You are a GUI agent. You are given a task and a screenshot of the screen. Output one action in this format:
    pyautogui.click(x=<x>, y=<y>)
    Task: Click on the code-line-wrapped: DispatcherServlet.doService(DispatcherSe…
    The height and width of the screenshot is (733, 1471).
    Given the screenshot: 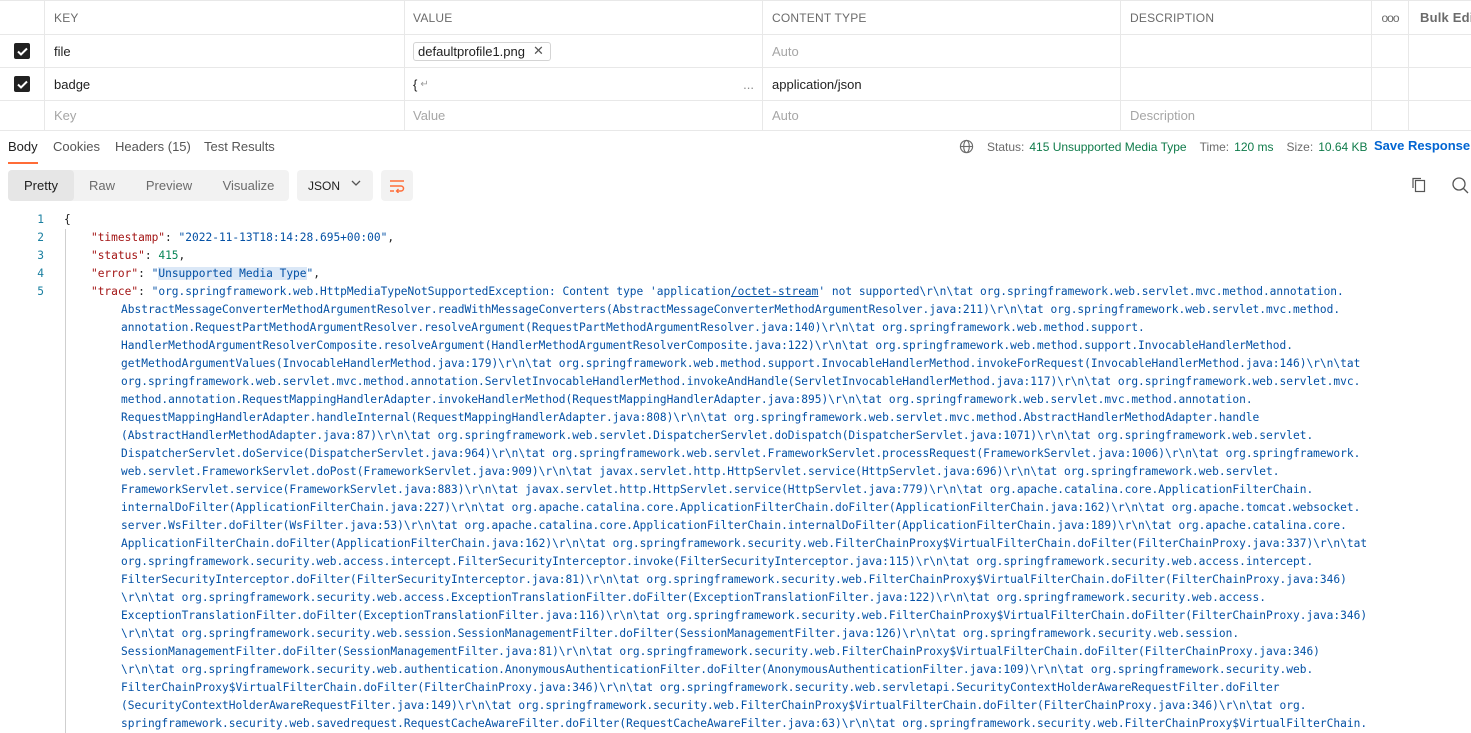 What is the action you would take?
    pyautogui.click(x=741, y=453)
    